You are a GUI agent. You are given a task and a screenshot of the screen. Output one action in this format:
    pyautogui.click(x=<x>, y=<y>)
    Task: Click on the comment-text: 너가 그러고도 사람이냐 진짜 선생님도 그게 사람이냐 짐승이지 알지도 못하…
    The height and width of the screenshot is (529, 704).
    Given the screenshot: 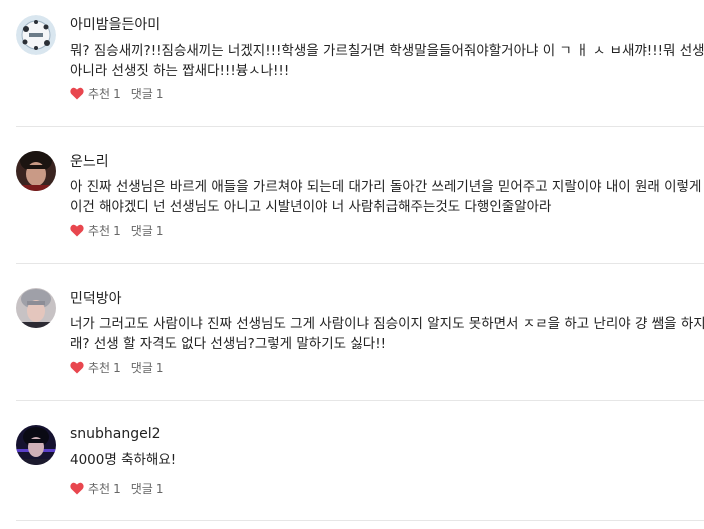 What is the action you would take?
    pyautogui.click(x=387, y=334)
    